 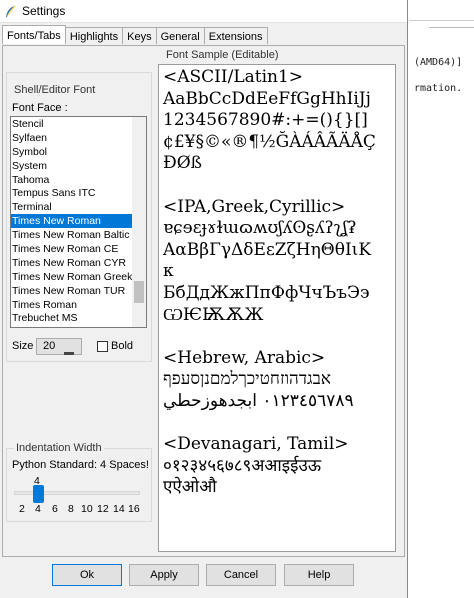 I want to click on font-face-label: Font Face :, so click(x=40, y=108).